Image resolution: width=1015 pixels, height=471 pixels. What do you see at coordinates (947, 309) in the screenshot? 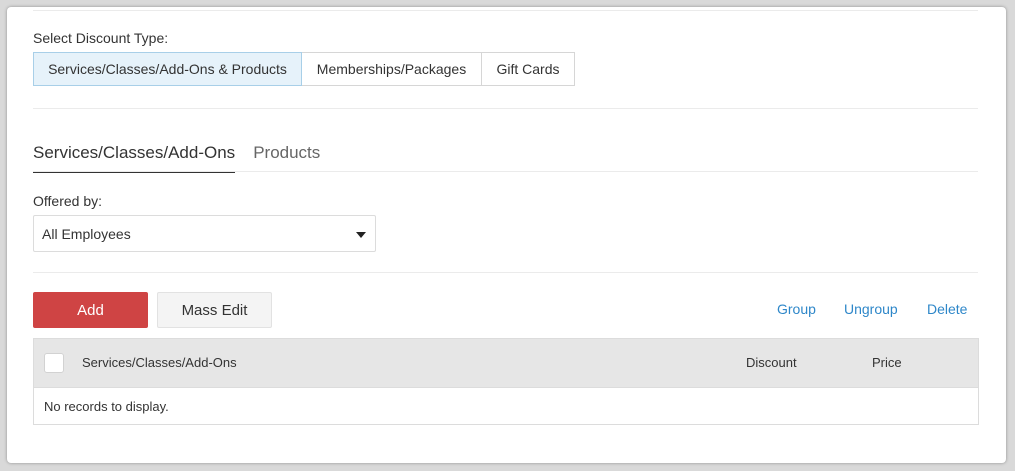
I see `delete-link: Delete` at bounding box center [947, 309].